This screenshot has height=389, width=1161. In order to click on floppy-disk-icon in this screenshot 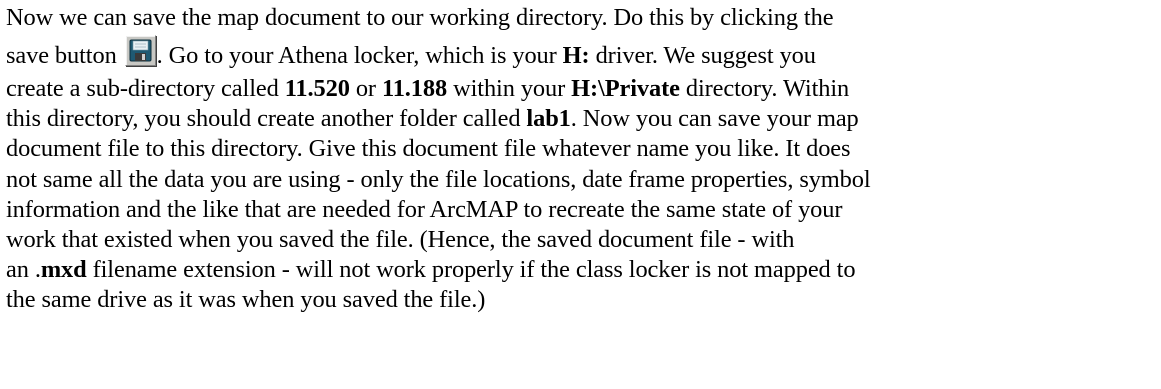, I will do `click(140, 50)`.